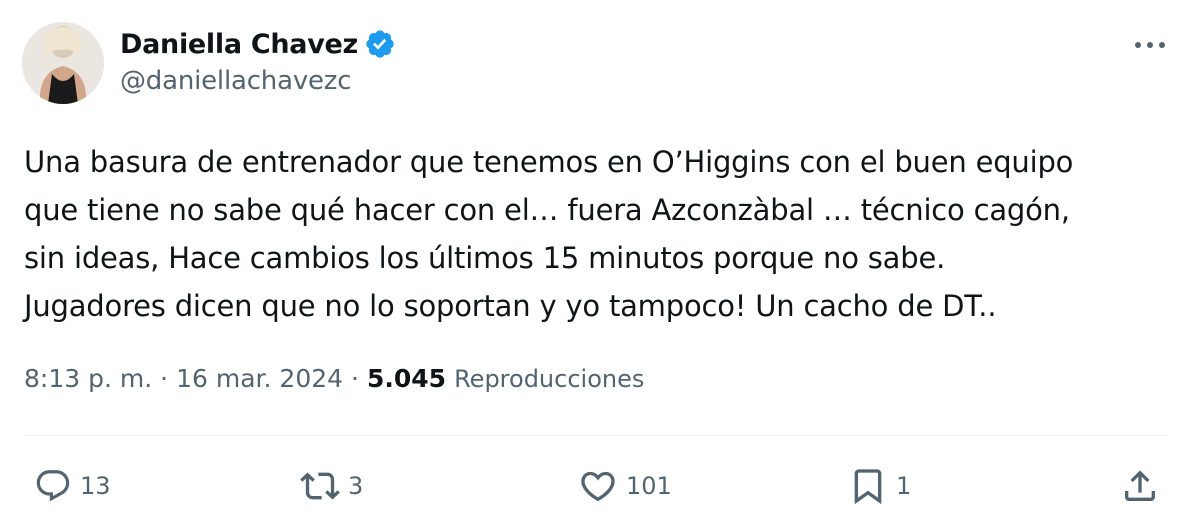 This screenshot has width=1200, height=522. I want to click on author-display-name: Daniella Chavez, so click(239, 44).